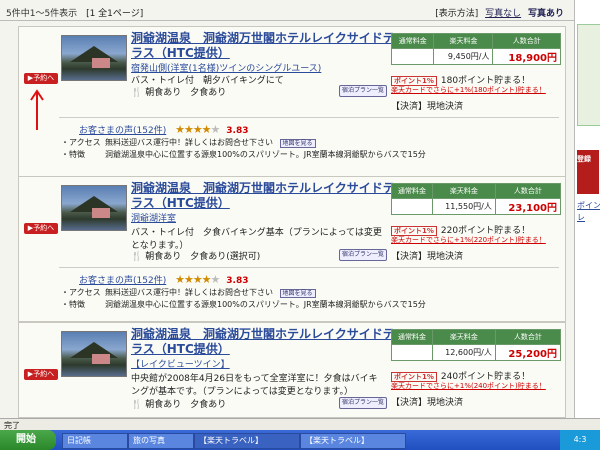 Image resolution: width=600 pixels, height=450 pixels. I want to click on plan-name-link: 【レイクビューツイン】, so click(180, 363).